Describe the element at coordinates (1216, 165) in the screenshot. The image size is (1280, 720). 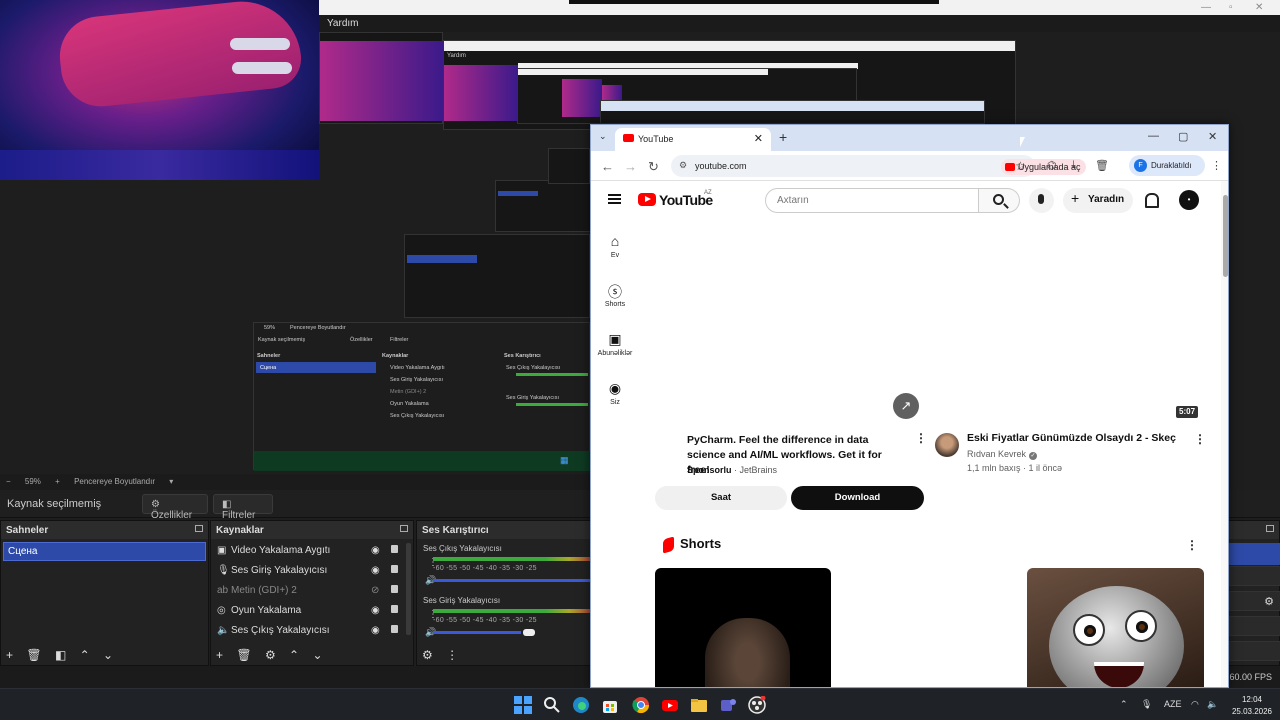
I see `chrome-menu-icon: ⋮` at that location.